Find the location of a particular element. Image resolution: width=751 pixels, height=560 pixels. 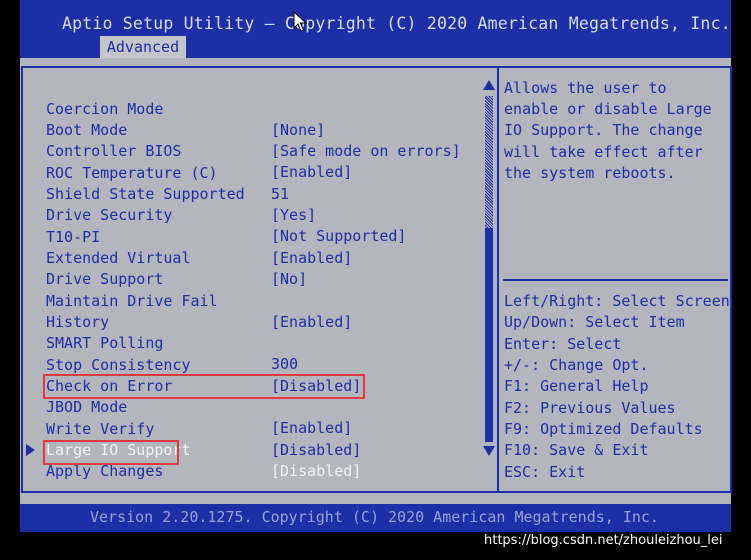

key-help-line: ESC: Exit is located at coordinates (545, 472).